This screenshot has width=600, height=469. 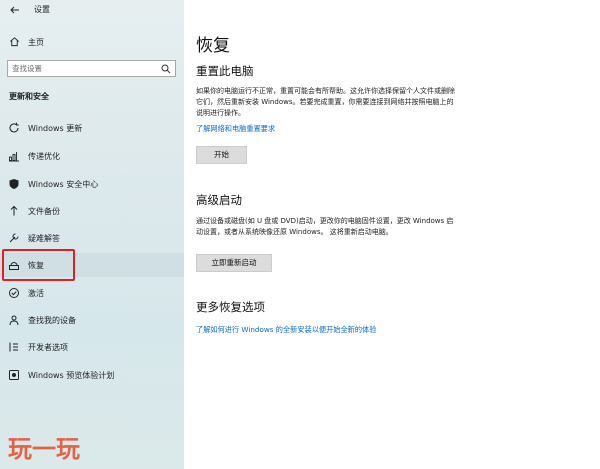 I want to click on sidebar-item-label: Windows 更新, so click(x=55, y=128).